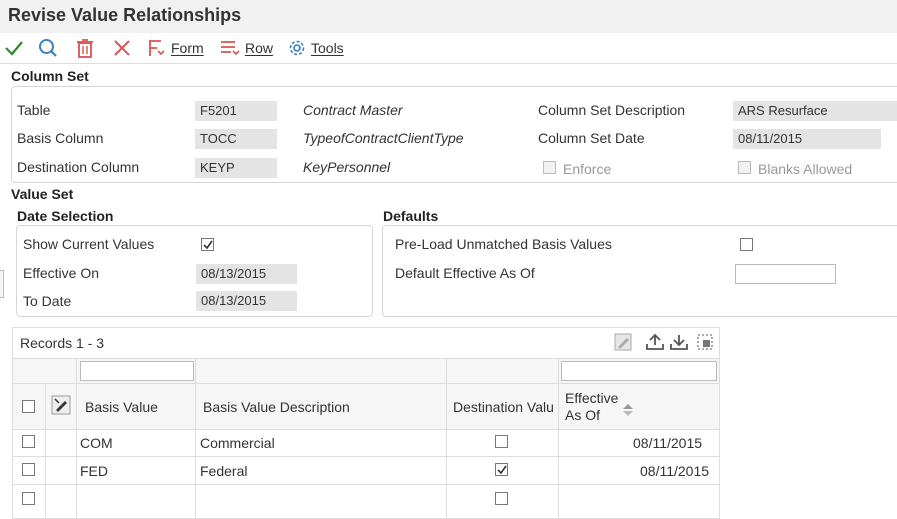 This screenshot has height=519, width=897. Describe the element at coordinates (503, 244) in the screenshot. I see `preload-unmatched-label: Pre-Load Unmatched Basis Values` at that location.